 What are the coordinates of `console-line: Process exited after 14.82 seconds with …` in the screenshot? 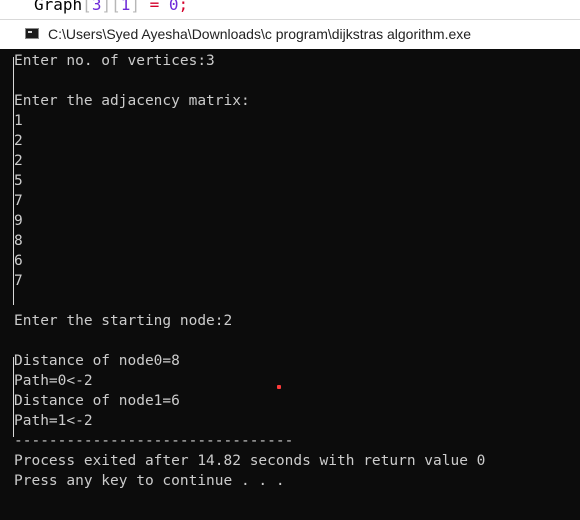 It's located at (250, 461).